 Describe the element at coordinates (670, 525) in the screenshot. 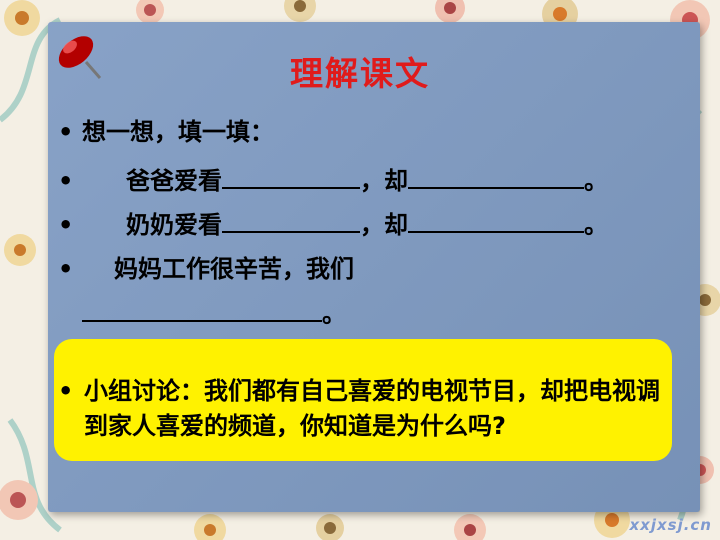

I see `watermark: xxjxsj.cn` at that location.